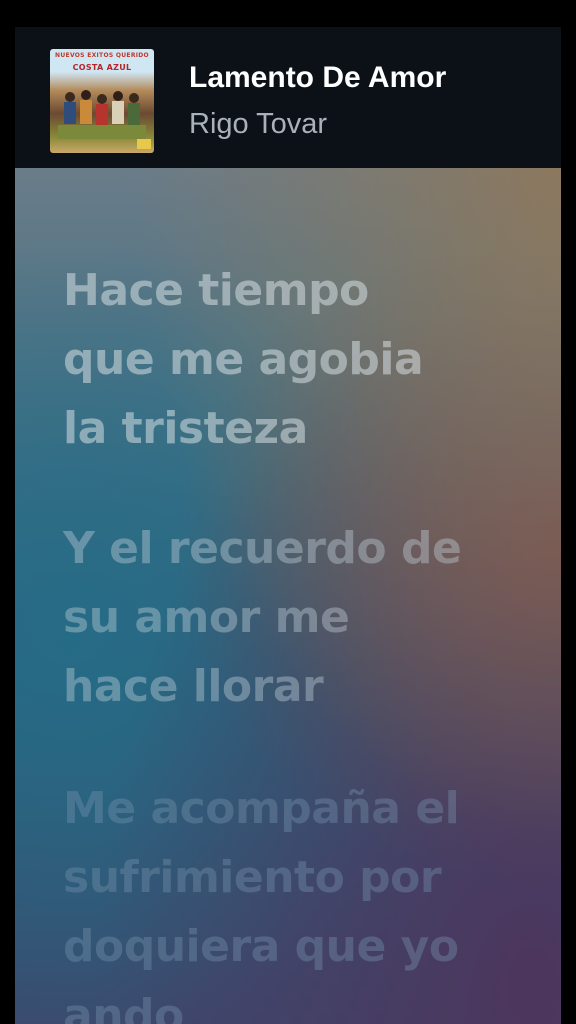  I want to click on lyric-line: hace llorar, so click(193, 686).